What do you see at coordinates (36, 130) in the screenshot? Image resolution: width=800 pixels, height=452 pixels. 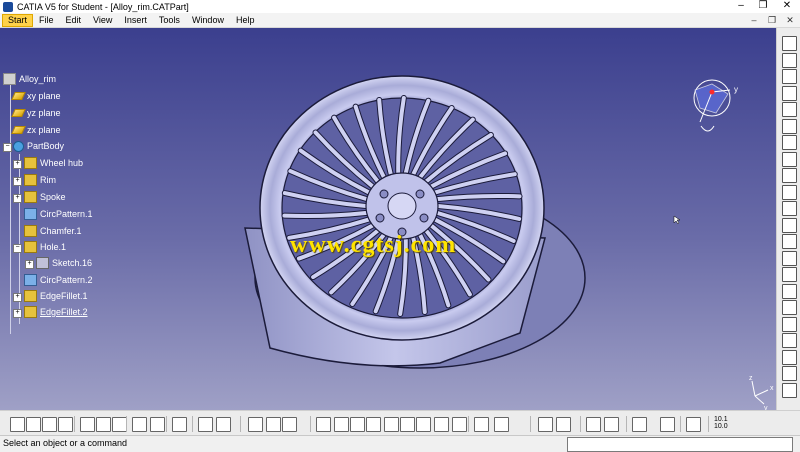 I see `tree-item-zx-plane: zx plane` at bounding box center [36, 130].